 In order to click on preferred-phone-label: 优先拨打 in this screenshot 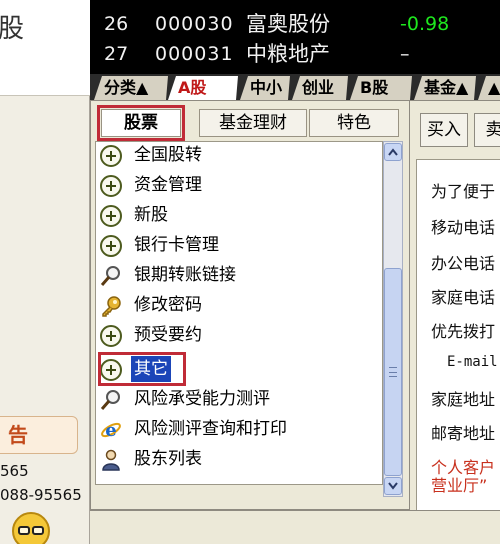, I will do `click(463, 331)`.